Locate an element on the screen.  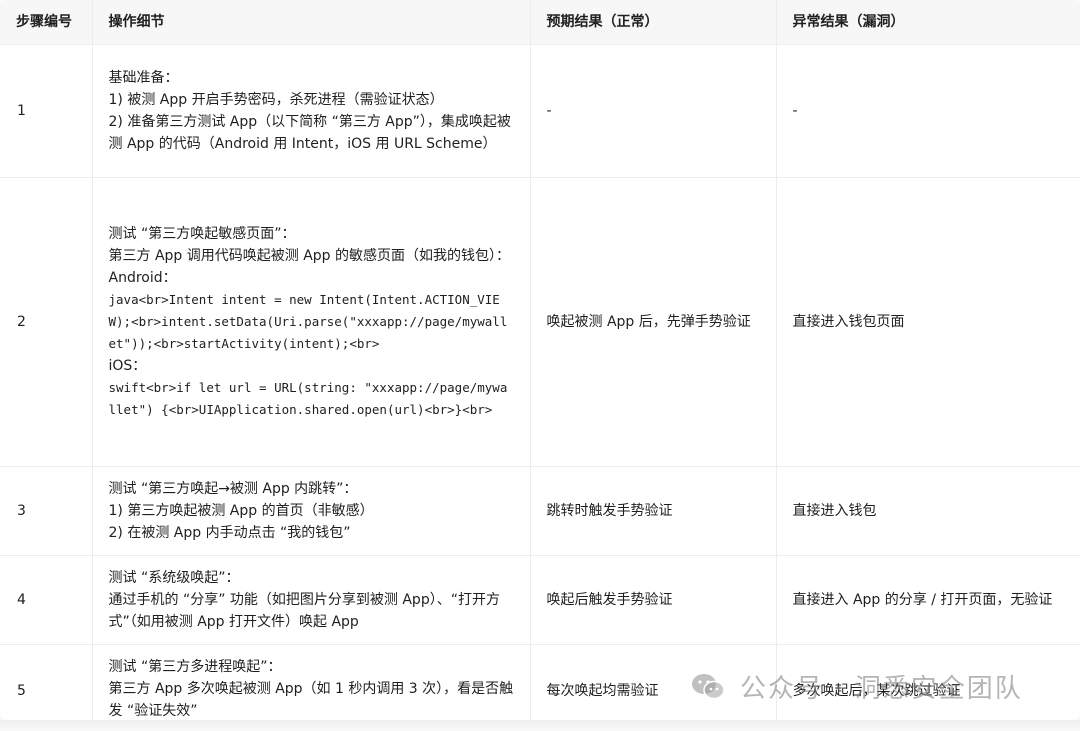
header-step: 步骤编号 is located at coordinates (46, 22).